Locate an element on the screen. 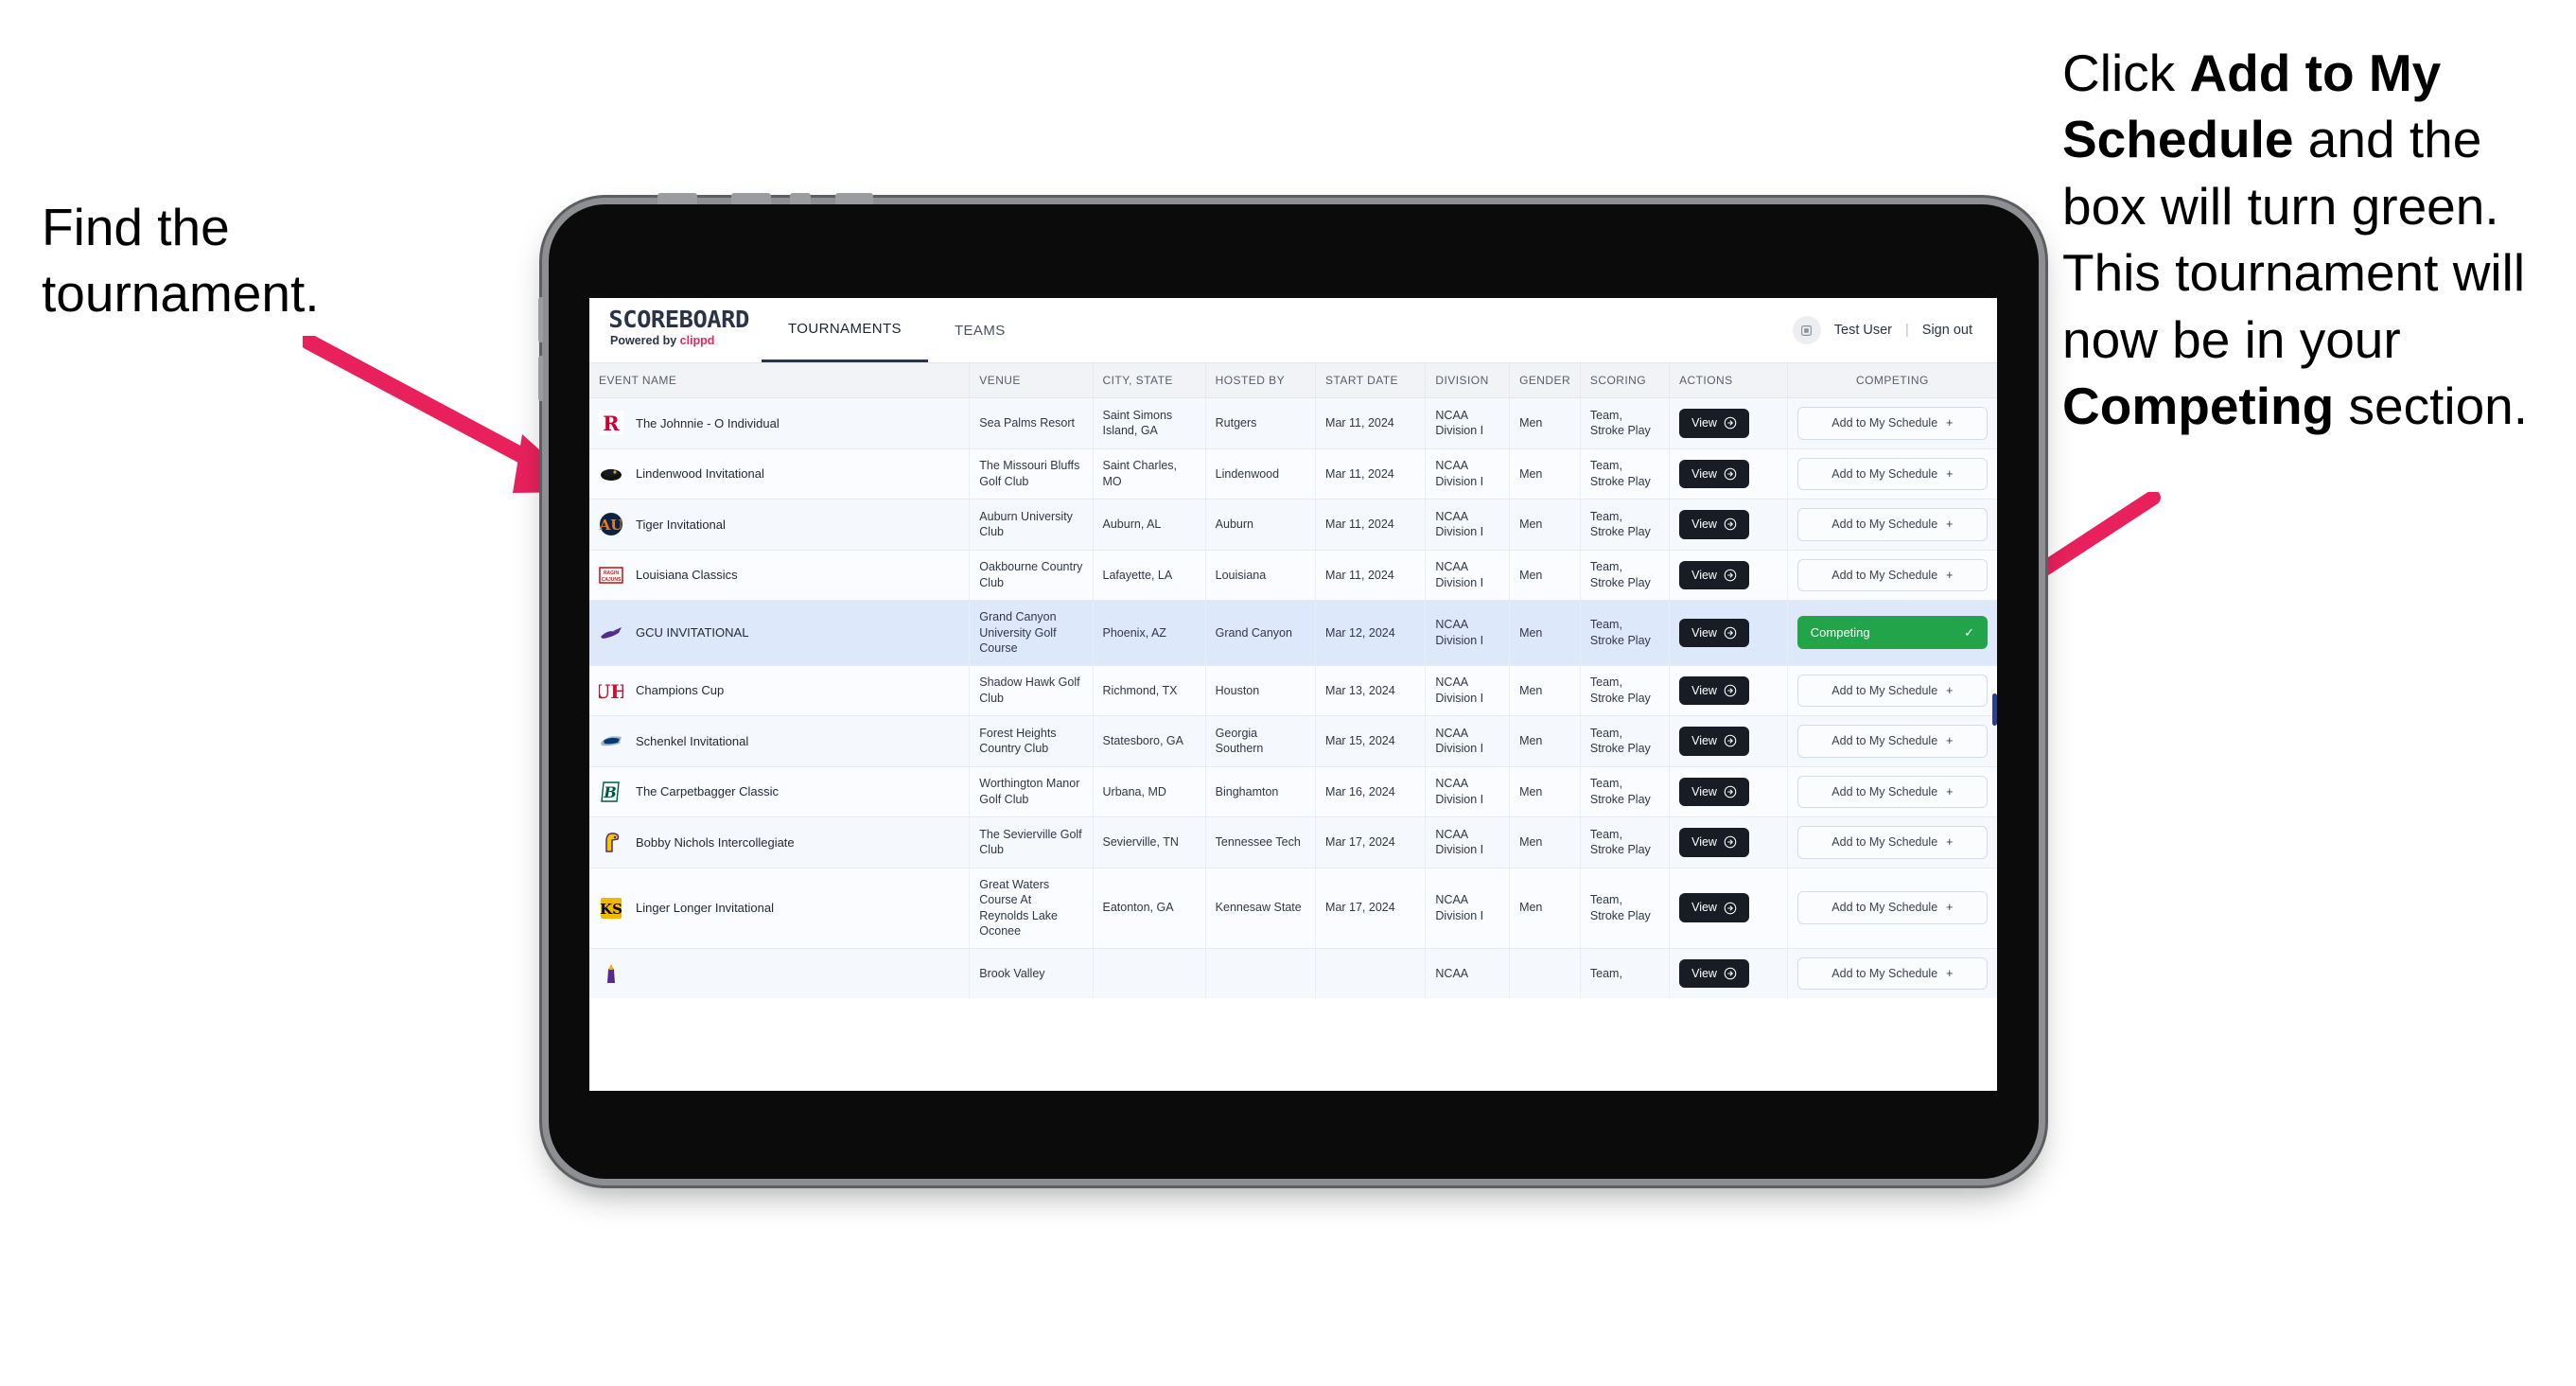  cell-hosted-by: Lindenwood is located at coordinates (1261, 474).